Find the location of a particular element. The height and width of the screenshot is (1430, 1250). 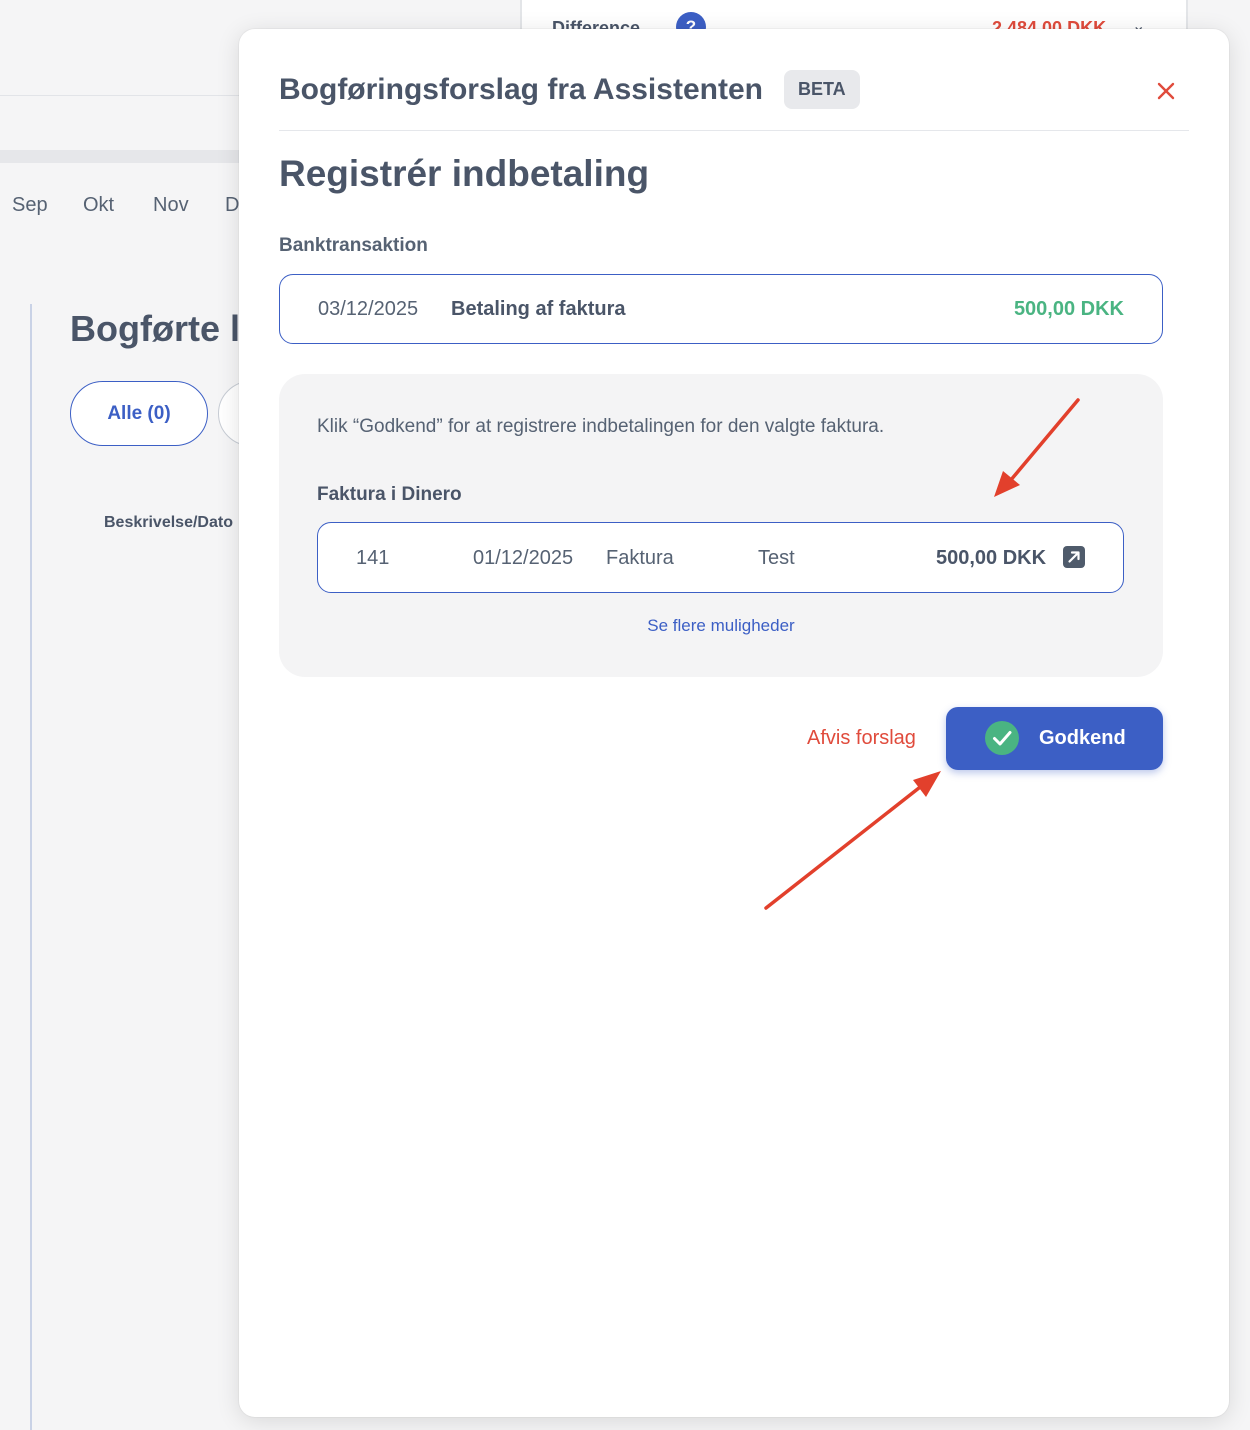

page-title: Bogførte l is located at coordinates (155, 328).